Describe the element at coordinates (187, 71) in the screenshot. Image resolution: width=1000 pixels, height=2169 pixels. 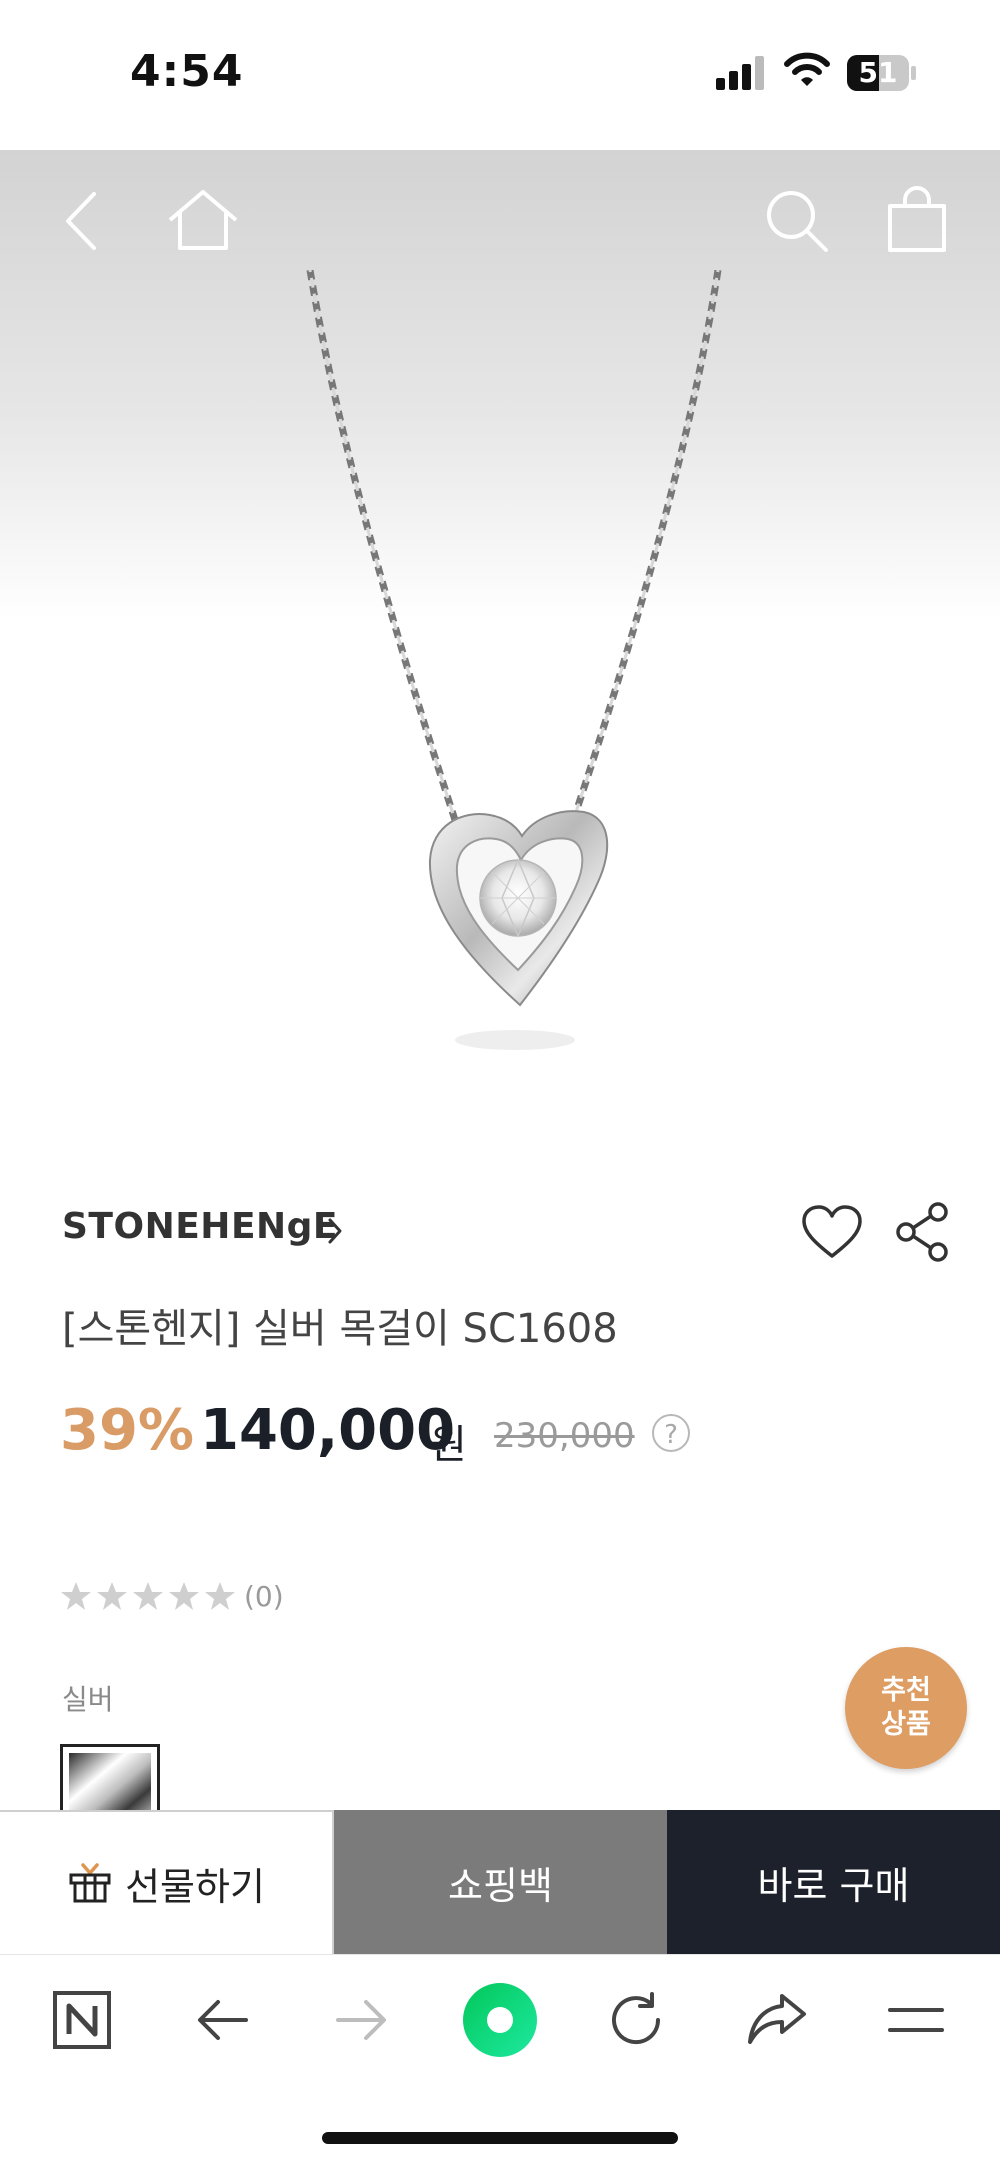
I see `status-time: 4:54` at that location.